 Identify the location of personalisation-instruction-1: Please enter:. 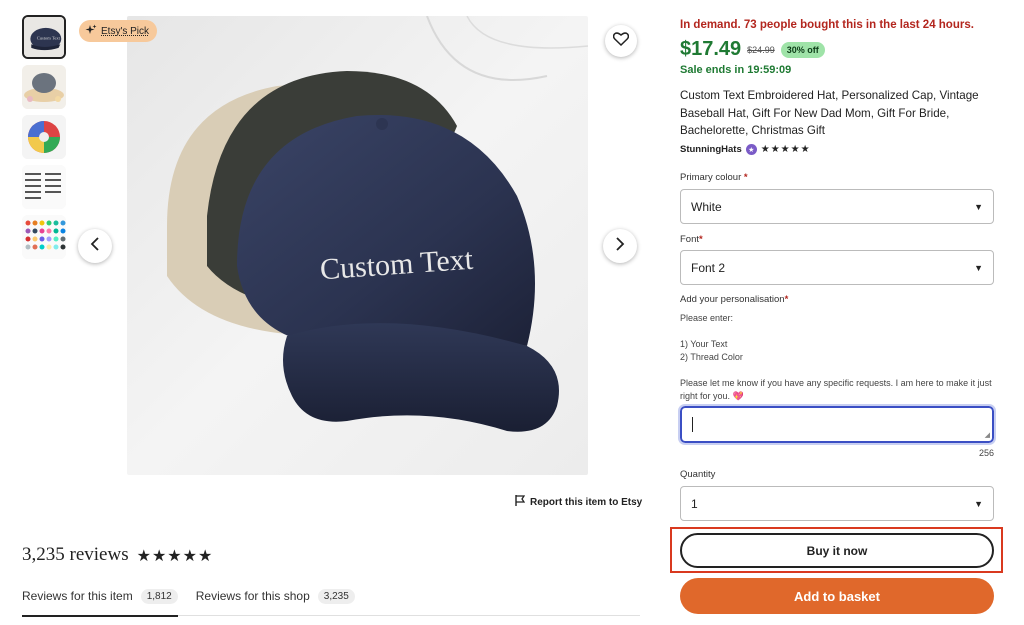
(707, 318).